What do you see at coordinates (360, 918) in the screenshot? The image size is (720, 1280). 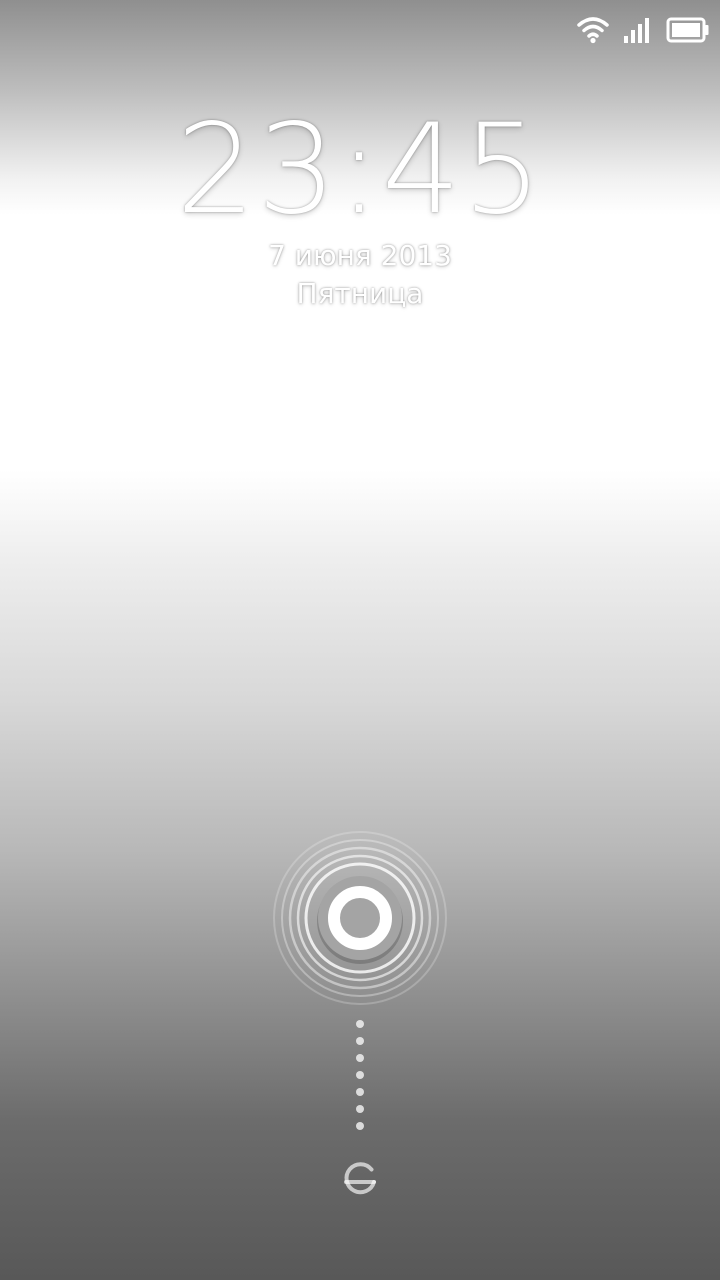 I see `unlock-ring-icon` at bounding box center [360, 918].